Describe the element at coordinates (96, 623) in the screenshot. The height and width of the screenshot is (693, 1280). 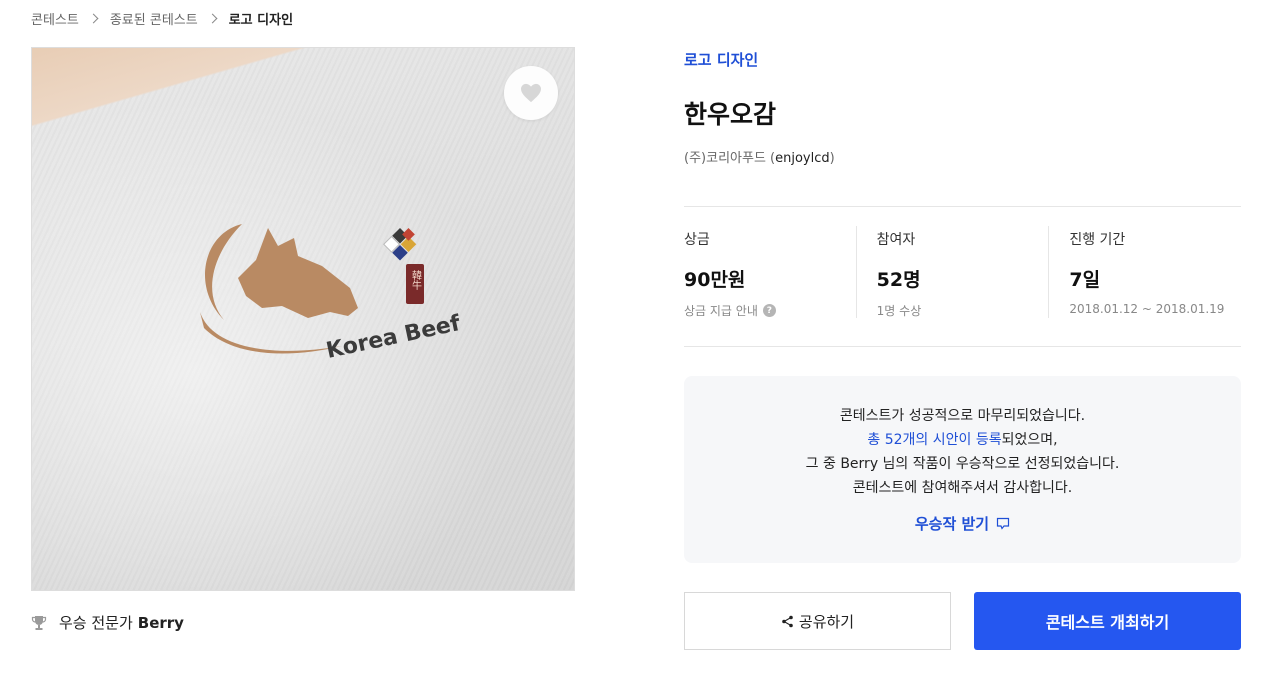
I see `winner-label: 우승 전문가` at that location.